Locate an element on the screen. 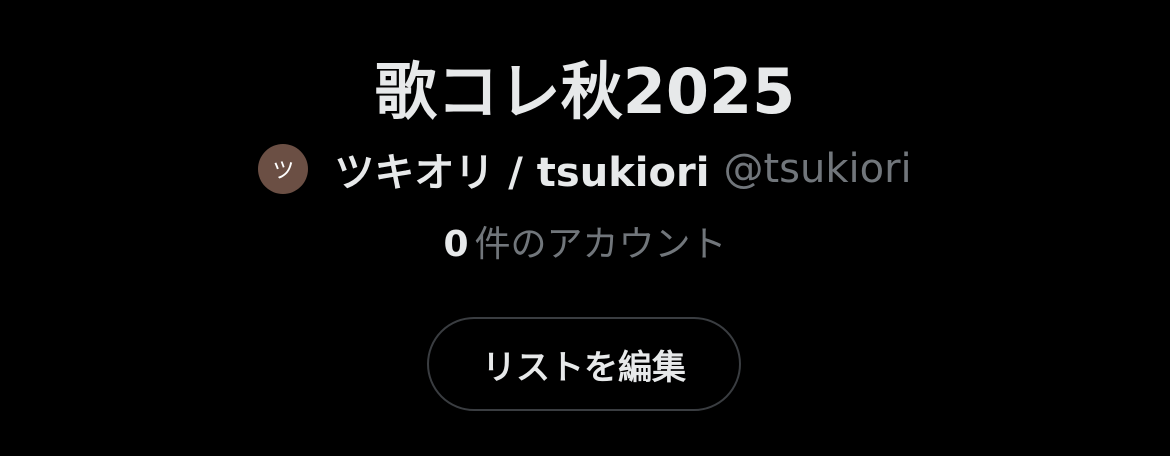 The width and height of the screenshot is (1170, 456). owner-handle: @tsukiori is located at coordinates (817, 169).